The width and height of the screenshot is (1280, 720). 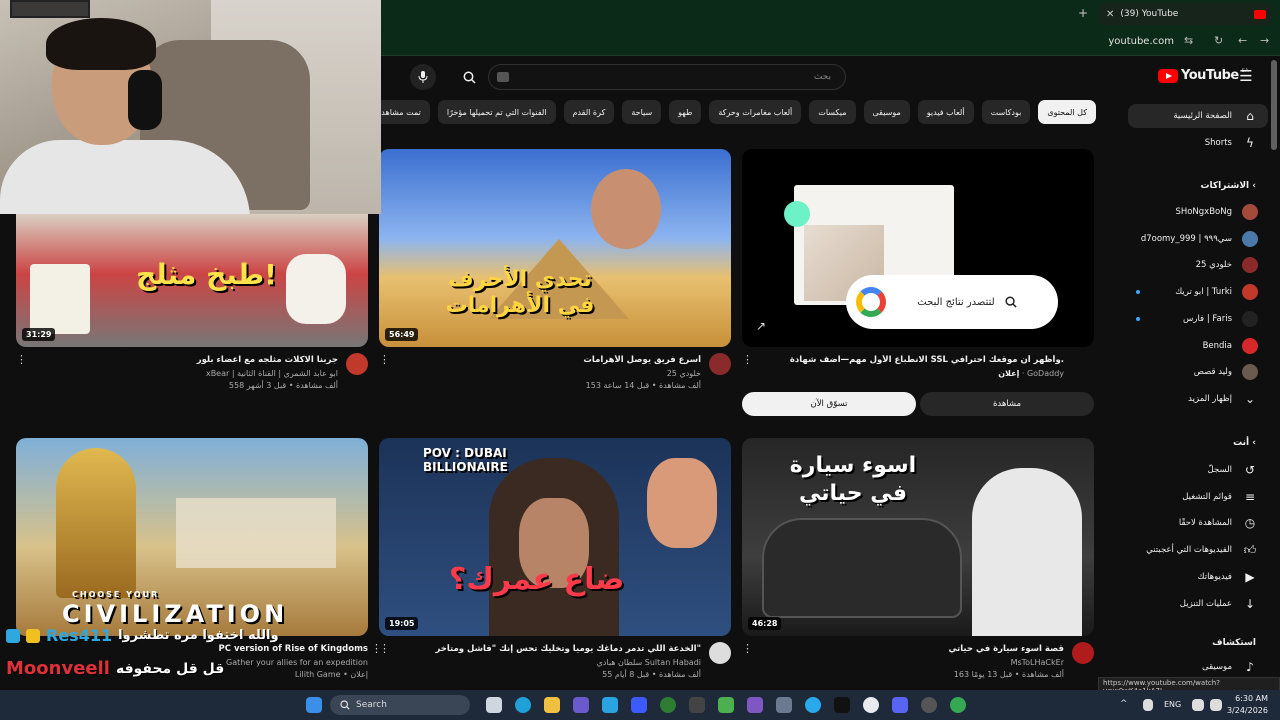 I want to click on language-indicator: ENG, so click(x=1172, y=704).